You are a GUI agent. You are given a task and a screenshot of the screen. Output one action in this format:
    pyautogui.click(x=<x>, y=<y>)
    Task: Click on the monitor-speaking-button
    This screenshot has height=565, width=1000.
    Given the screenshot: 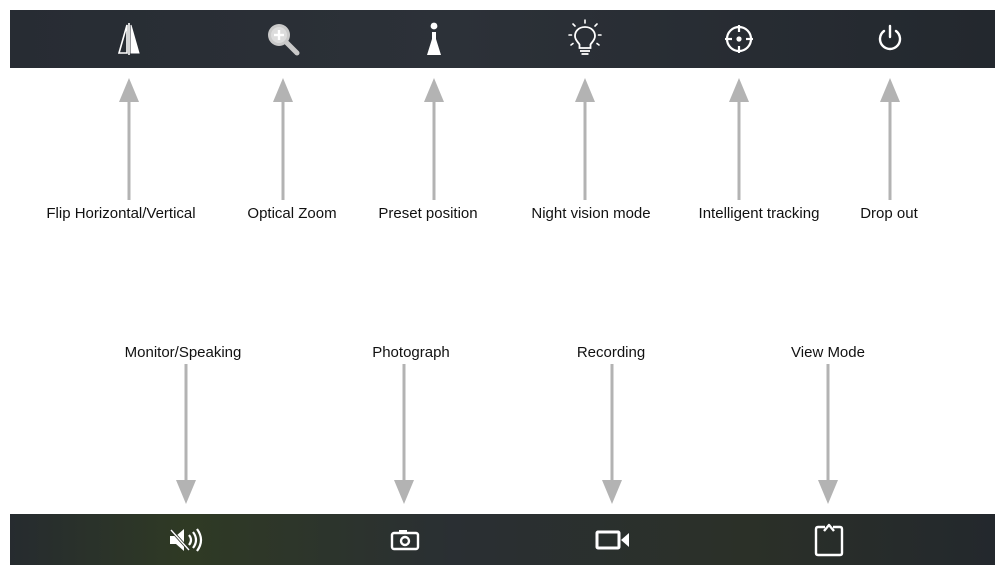 What is the action you would take?
    pyautogui.click(x=187, y=539)
    